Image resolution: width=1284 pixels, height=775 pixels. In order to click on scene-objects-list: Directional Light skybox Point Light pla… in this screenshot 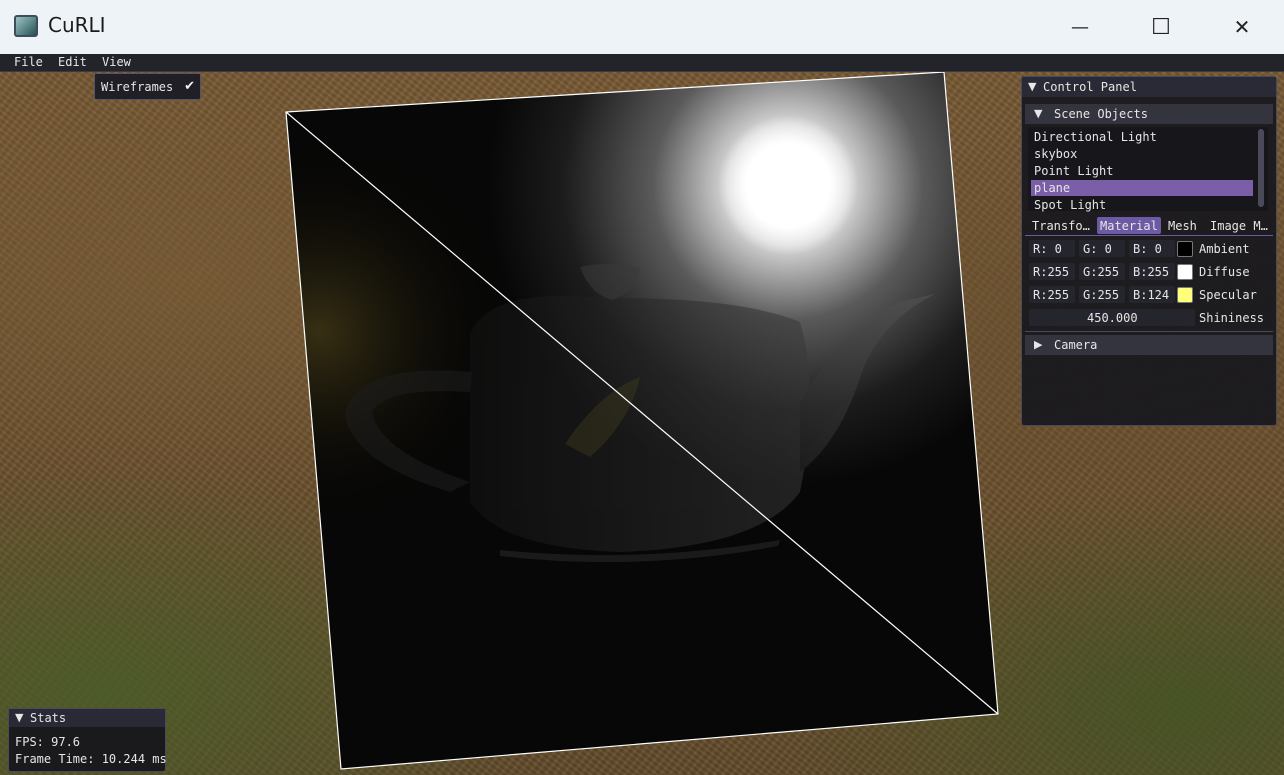, I will do `click(1148, 170)`.